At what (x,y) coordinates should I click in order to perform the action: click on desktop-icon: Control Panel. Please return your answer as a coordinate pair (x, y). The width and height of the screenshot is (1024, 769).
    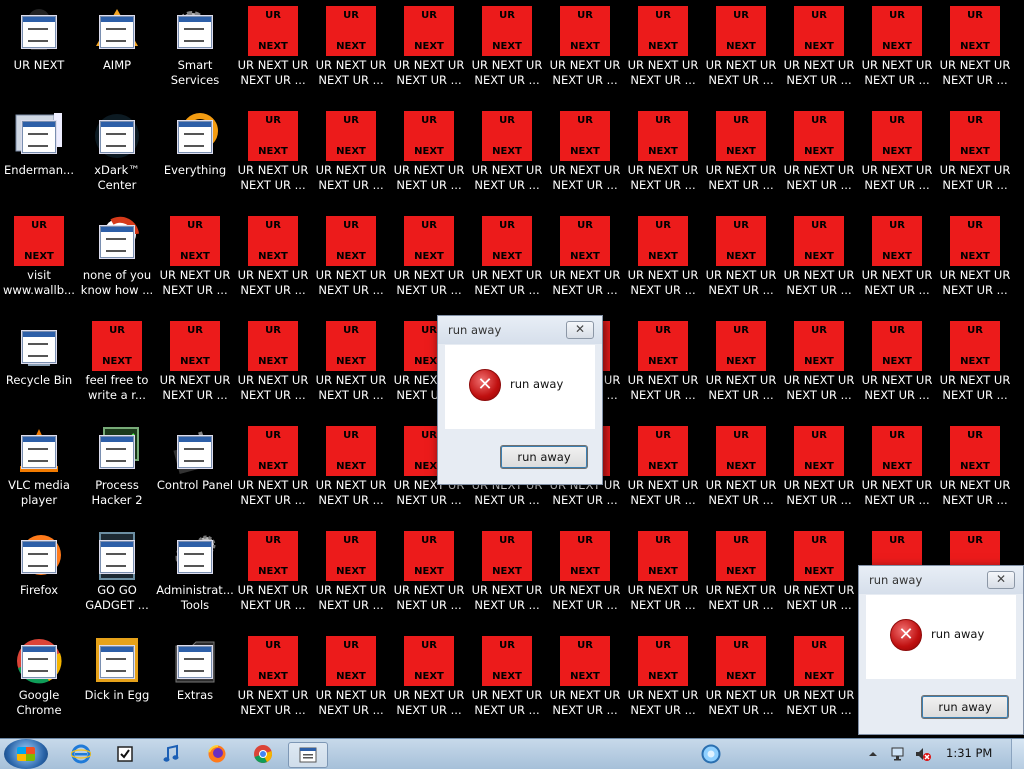
    Looking at the image, I should click on (195, 472).